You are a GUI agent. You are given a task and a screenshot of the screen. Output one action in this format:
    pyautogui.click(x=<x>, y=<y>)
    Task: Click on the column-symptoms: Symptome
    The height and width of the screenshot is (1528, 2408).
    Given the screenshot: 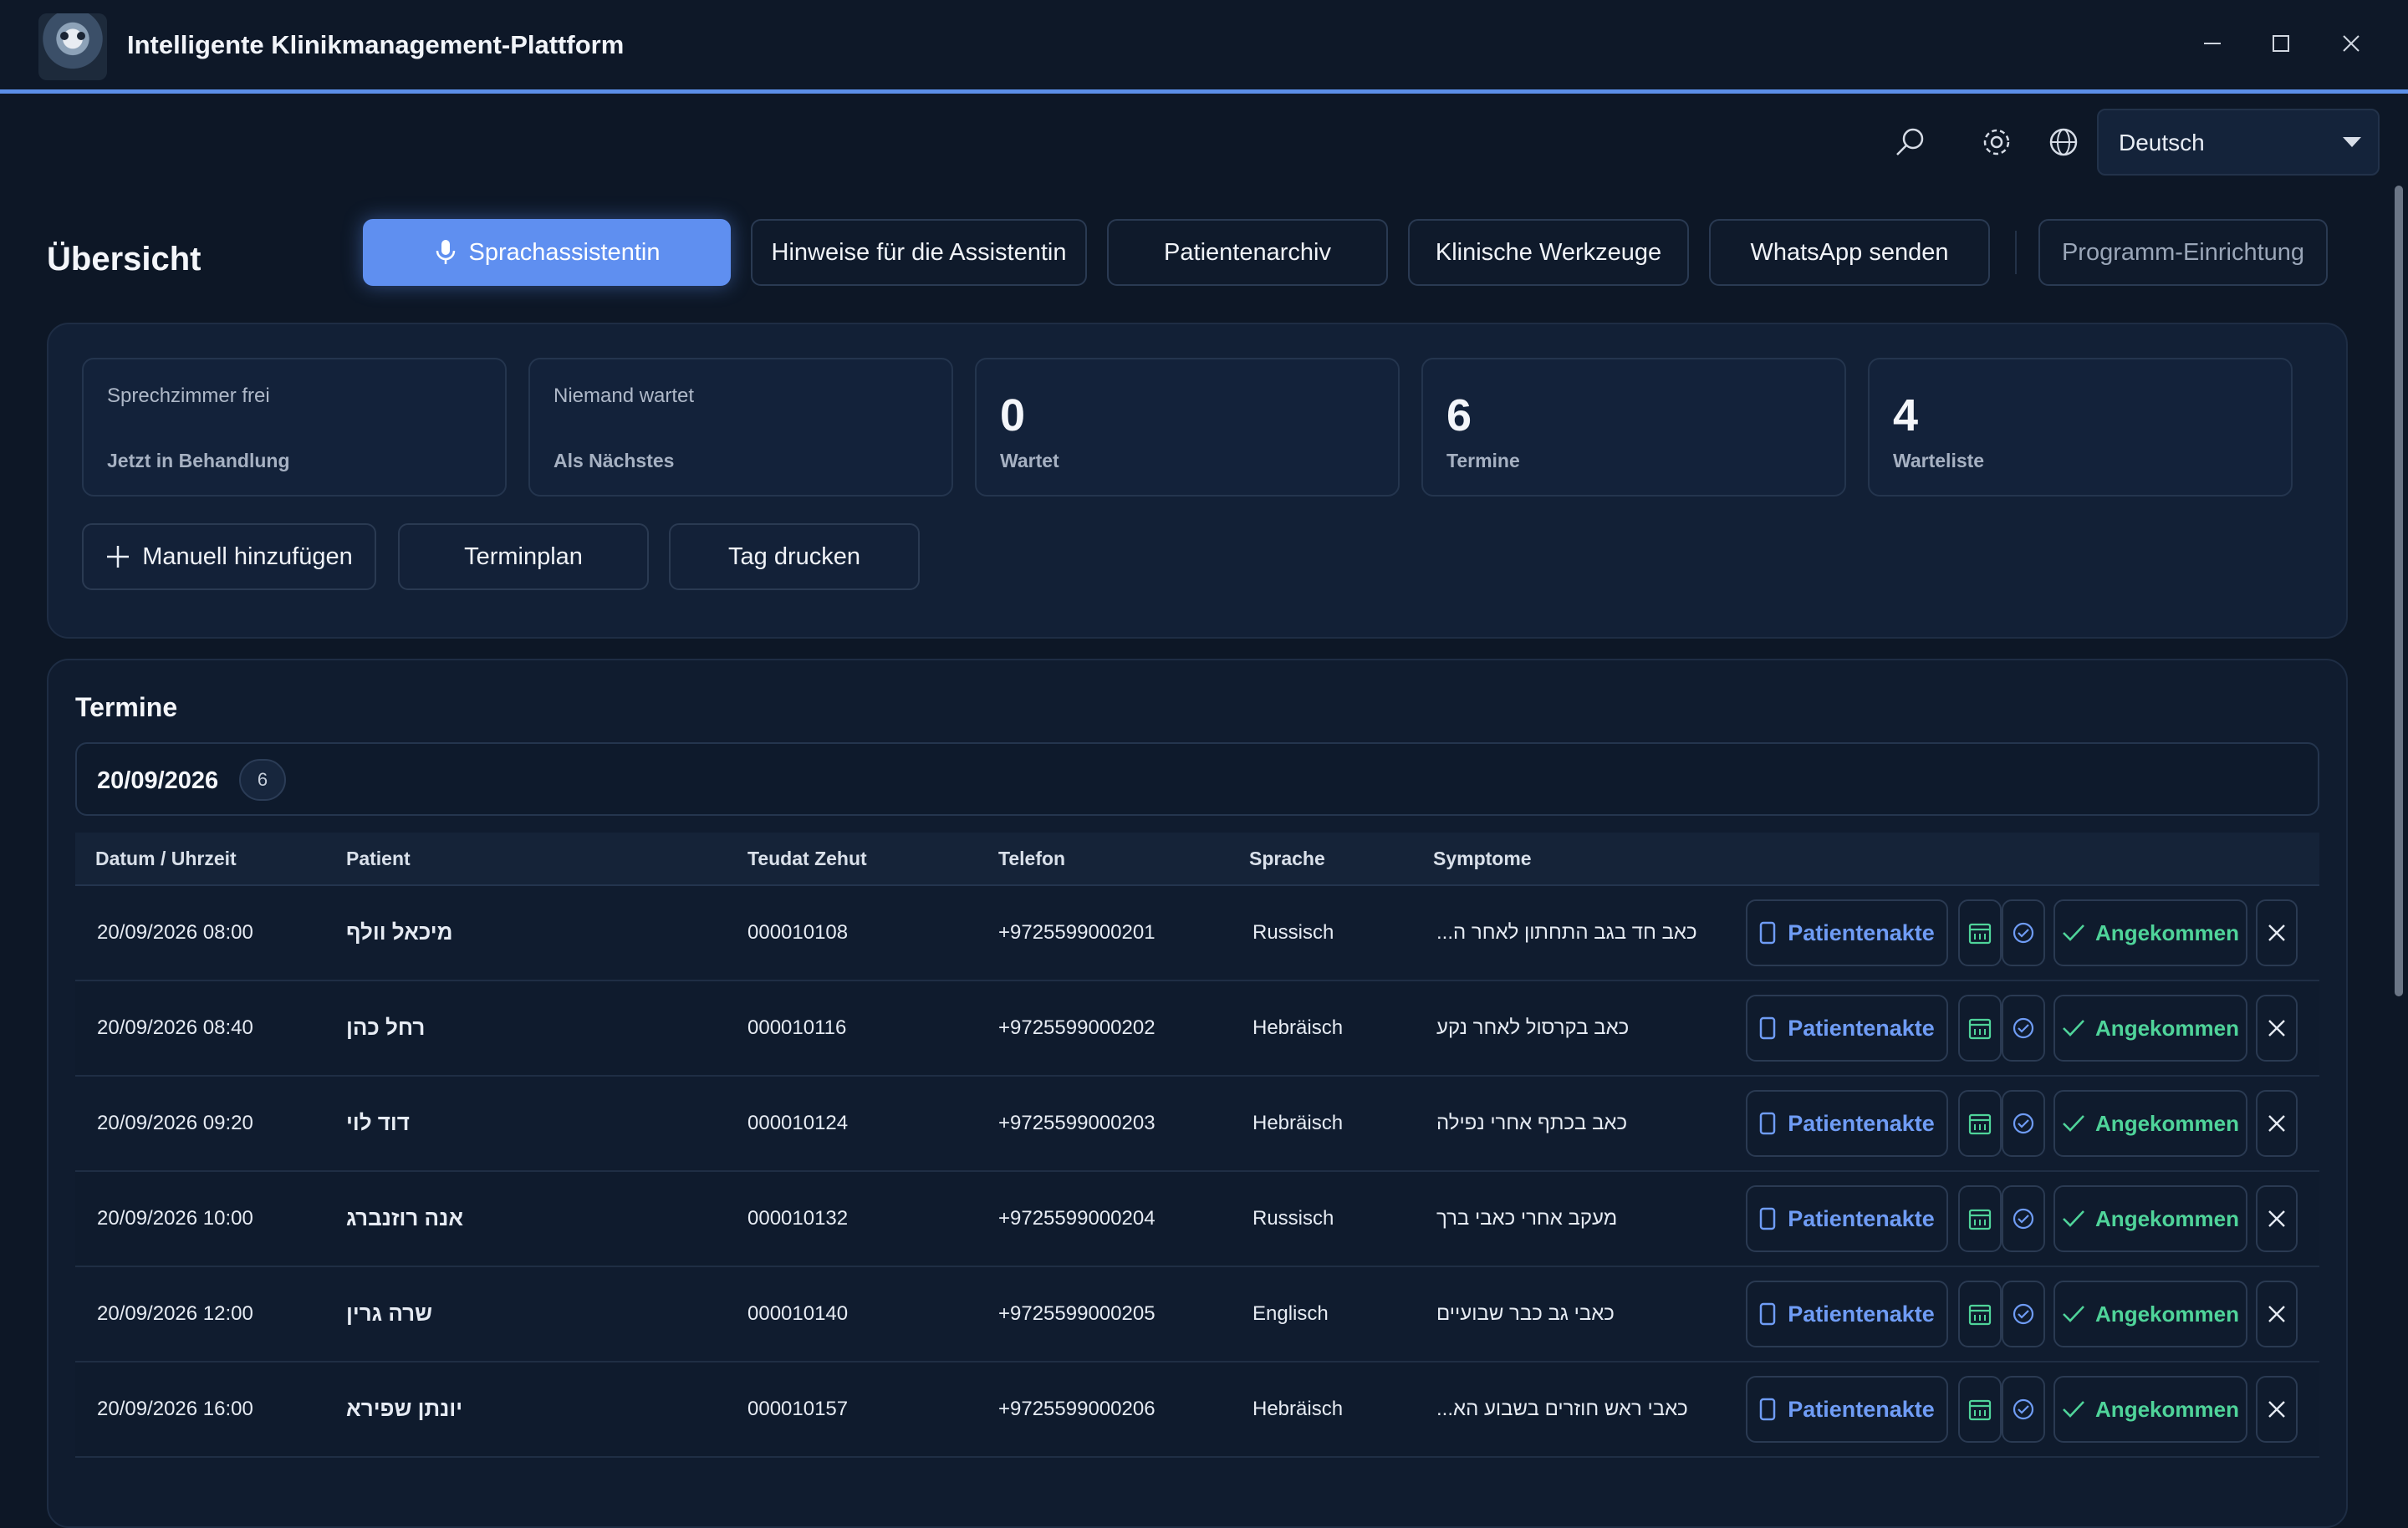 What is the action you would take?
    pyautogui.click(x=1482, y=858)
    